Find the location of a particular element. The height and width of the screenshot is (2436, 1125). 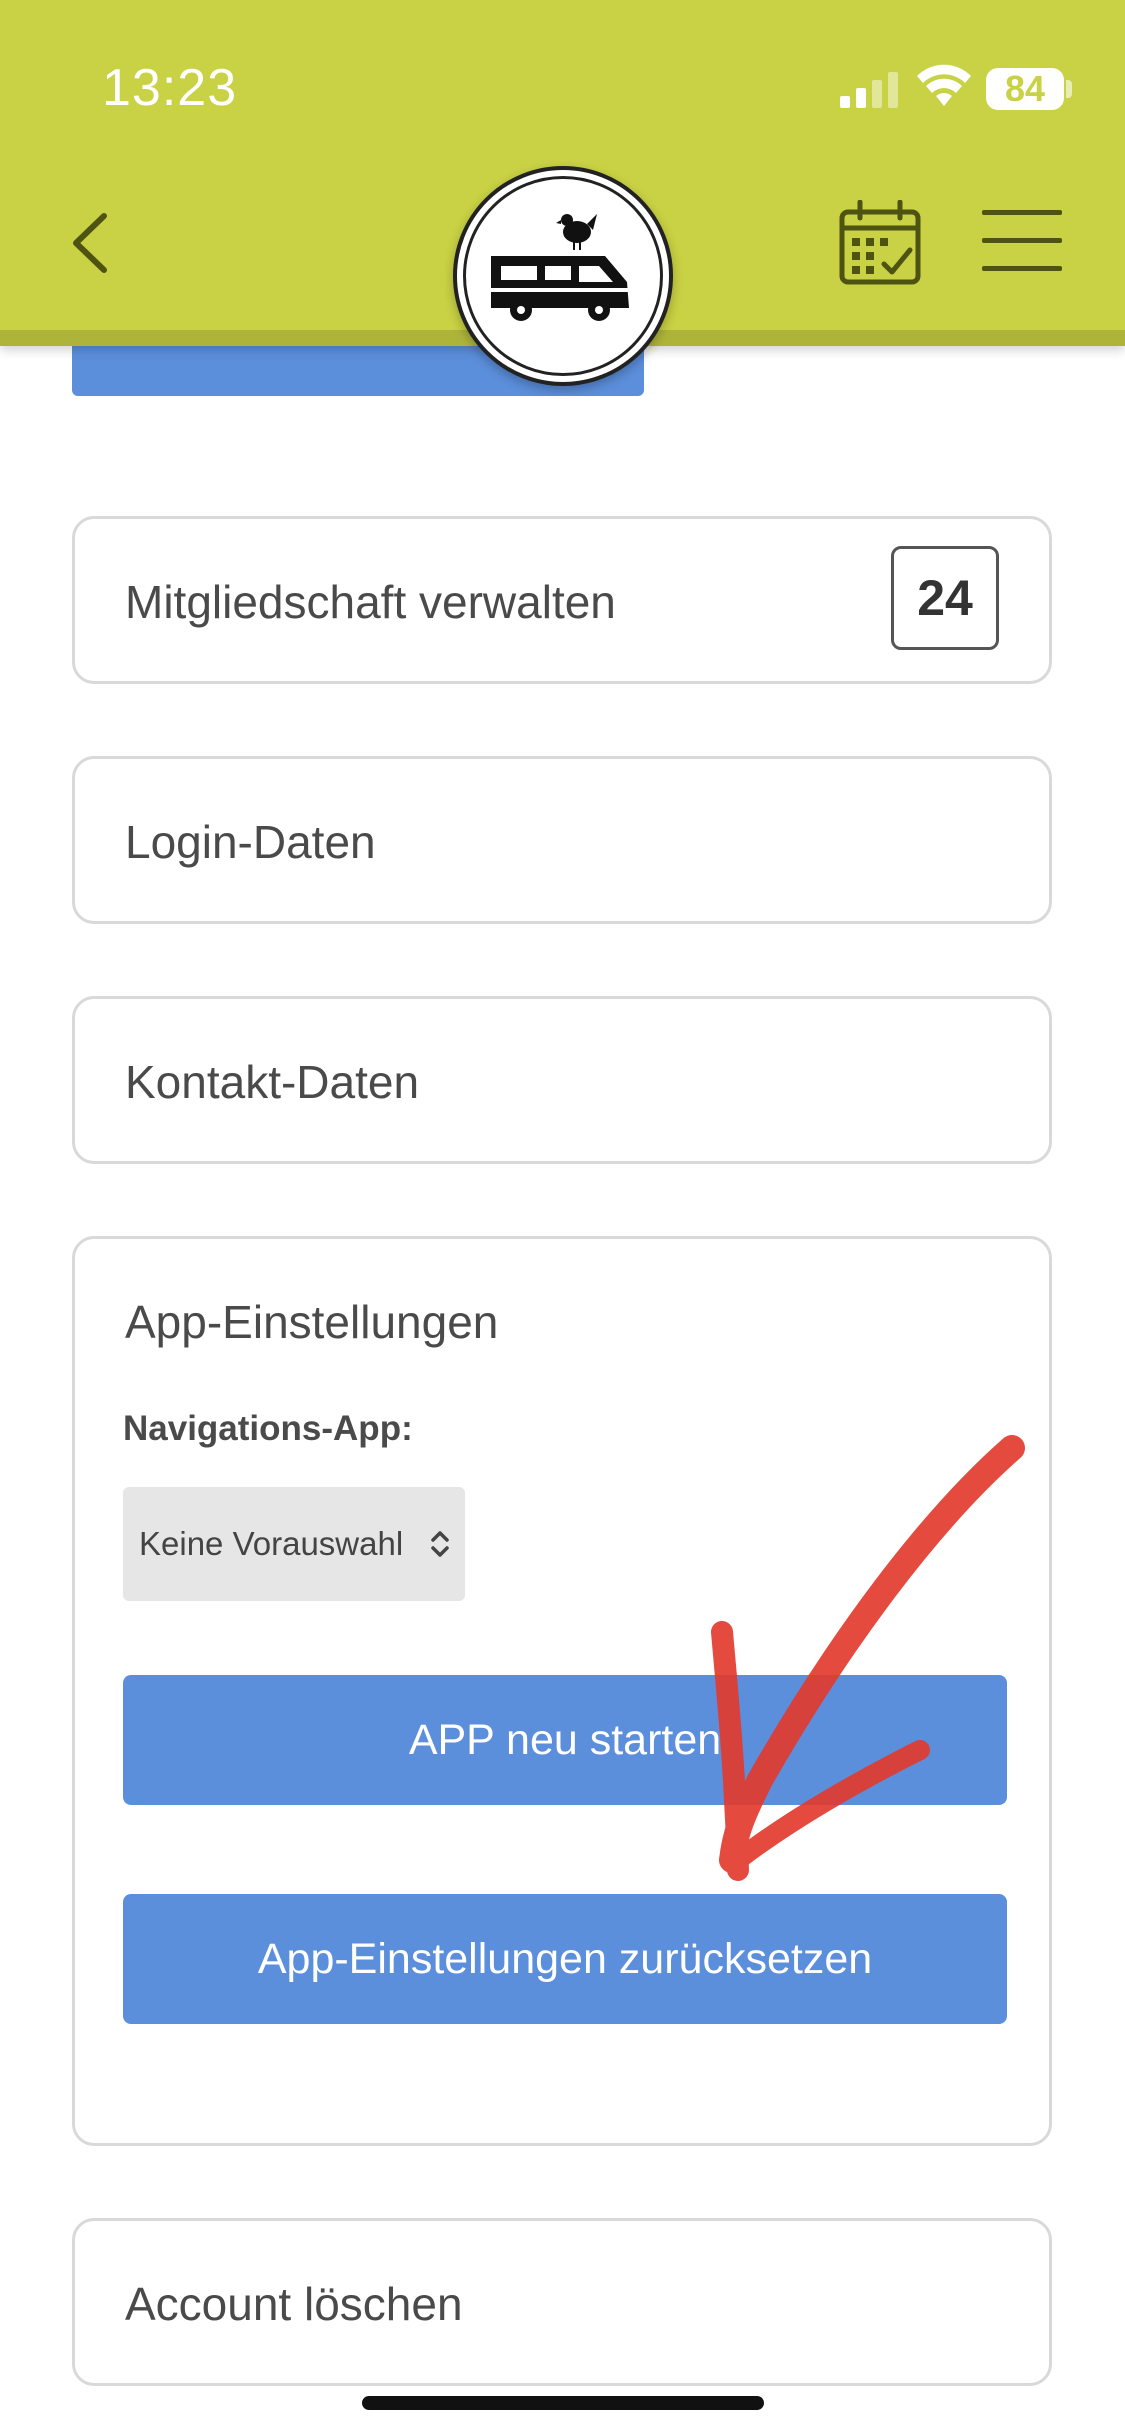

delete-account-label: Account löschen is located at coordinates (294, 2304).